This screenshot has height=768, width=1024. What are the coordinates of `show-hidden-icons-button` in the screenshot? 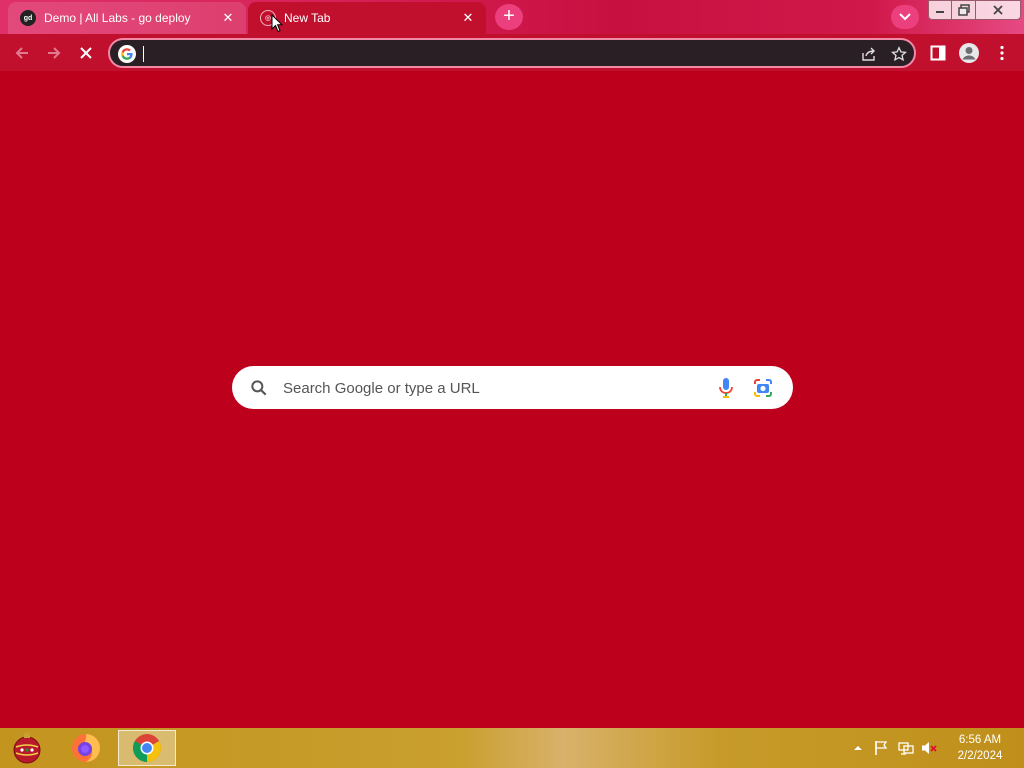 It's located at (858, 748).